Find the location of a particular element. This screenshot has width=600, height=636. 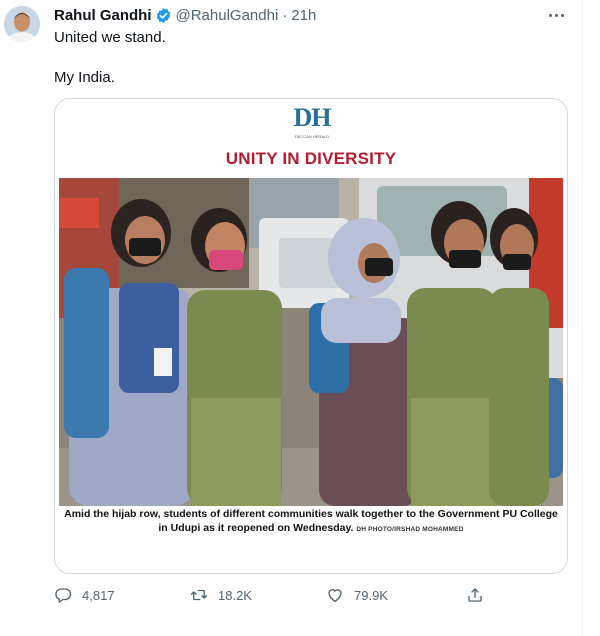

reply-button: 4,817 is located at coordinates (84, 595).